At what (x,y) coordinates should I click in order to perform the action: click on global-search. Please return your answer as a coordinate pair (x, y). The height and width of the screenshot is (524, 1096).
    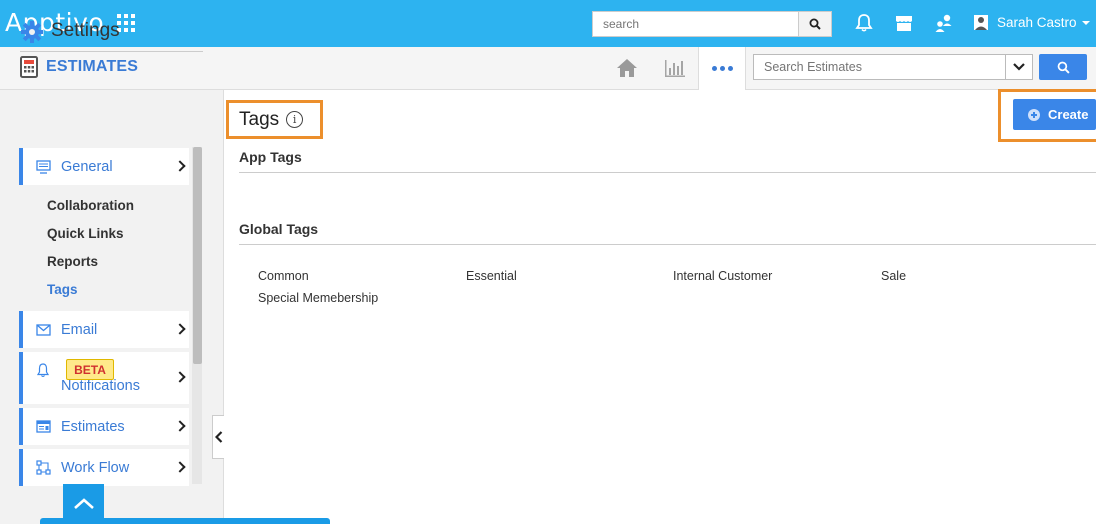
    Looking at the image, I should click on (712, 24).